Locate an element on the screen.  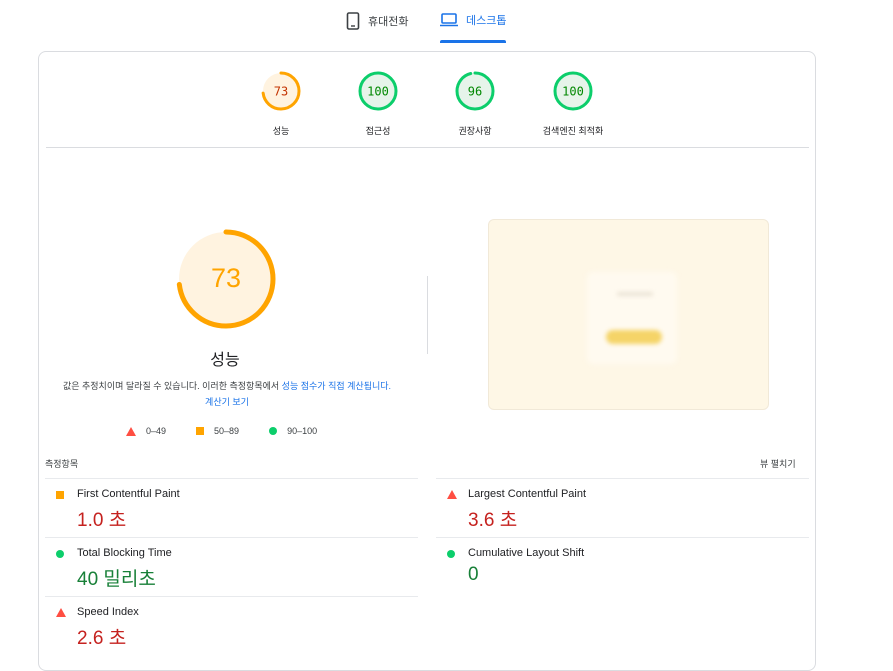
metric-fcp: First Contentful Paint 1.0 초 is located at coordinates (231, 508).